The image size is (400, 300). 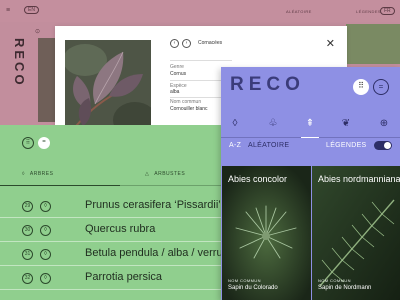 I want to click on legends-label: LÉGENDES, so click(x=346, y=145).